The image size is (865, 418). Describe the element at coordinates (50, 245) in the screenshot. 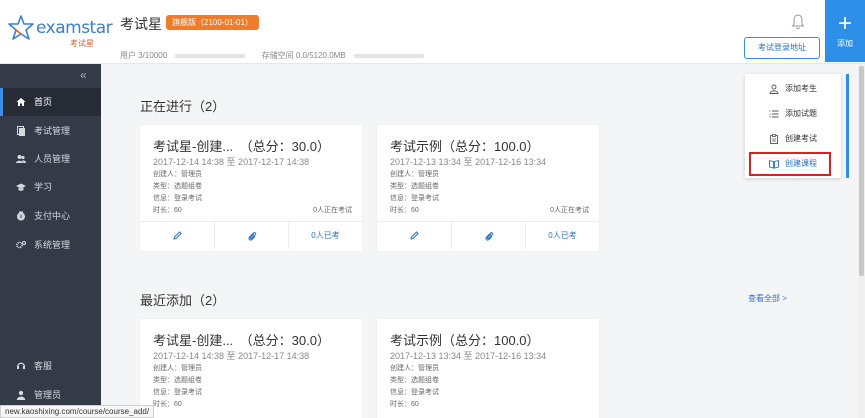

I see `sidebar-item-system-management: 系统管理` at that location.